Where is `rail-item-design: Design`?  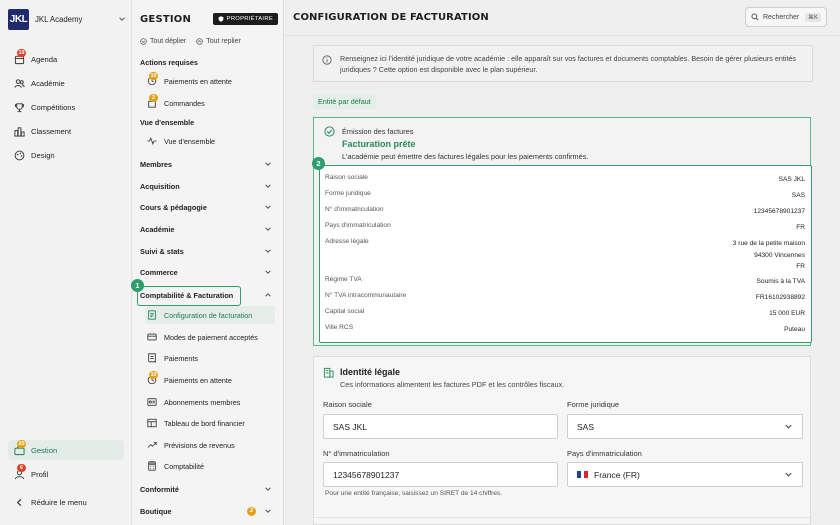 rail-item-design: Design is located at coordinates (66, 155).